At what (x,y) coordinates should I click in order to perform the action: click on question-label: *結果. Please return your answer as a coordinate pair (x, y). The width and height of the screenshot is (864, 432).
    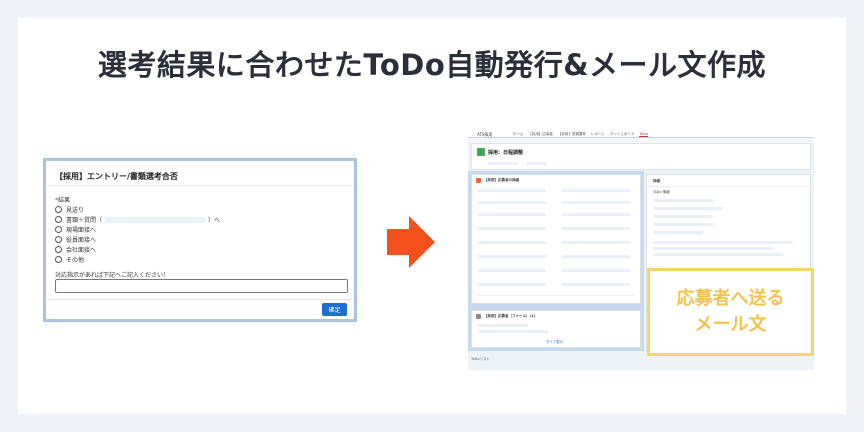
    Looking at the image, I should click on (62, 199).